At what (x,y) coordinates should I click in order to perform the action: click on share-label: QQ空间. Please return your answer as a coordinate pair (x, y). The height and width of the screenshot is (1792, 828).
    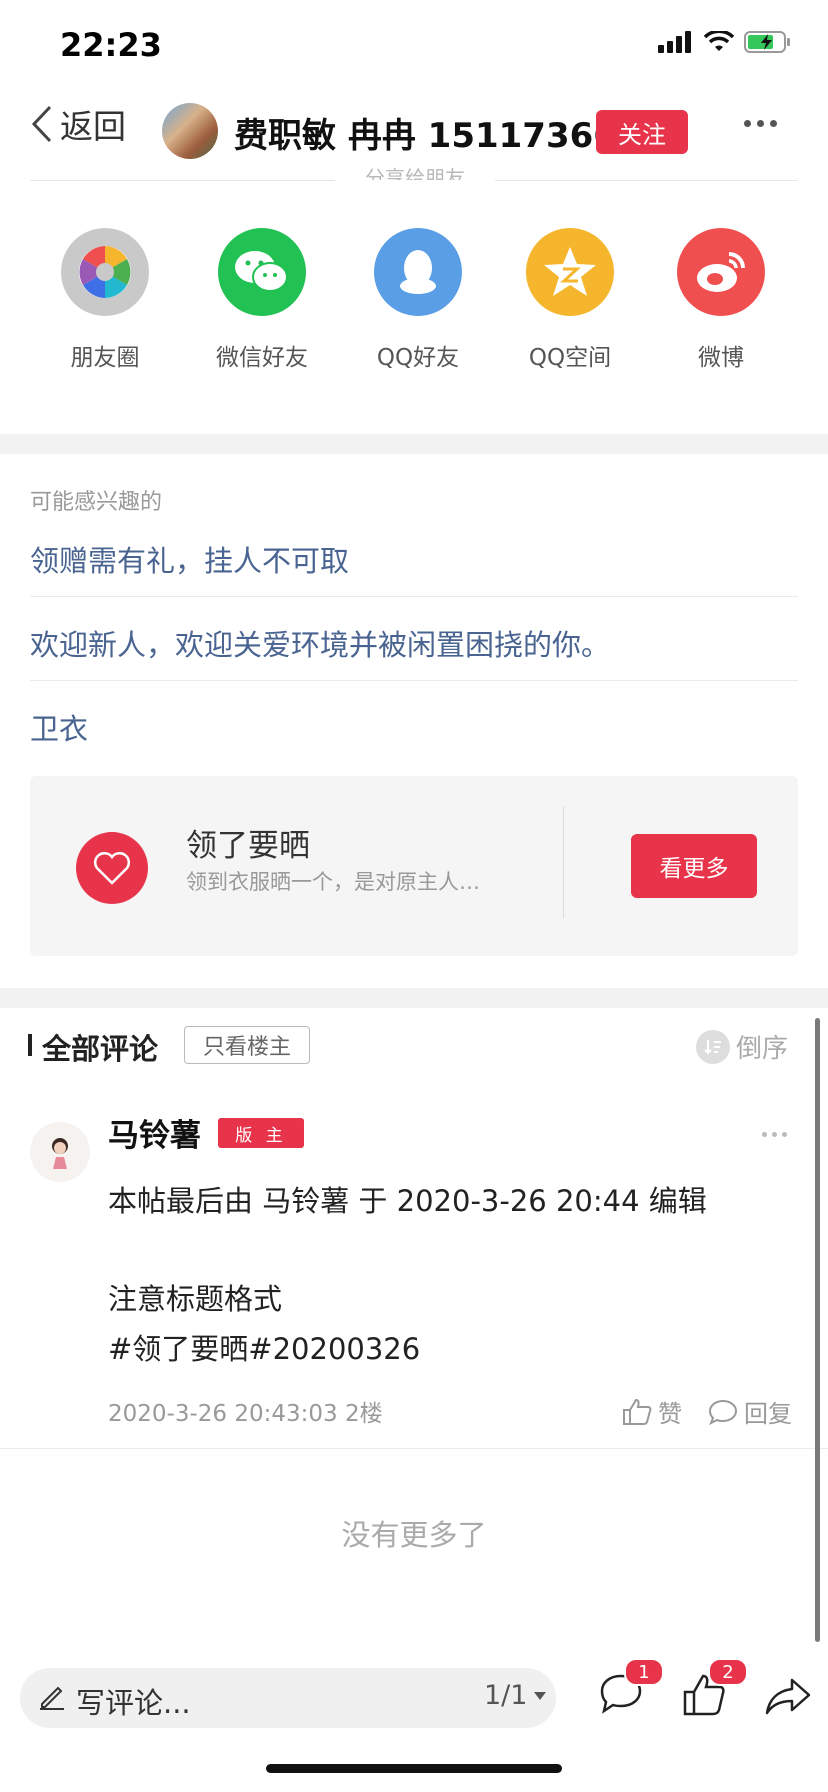
    Looking at the image, I should click on (570, 358).